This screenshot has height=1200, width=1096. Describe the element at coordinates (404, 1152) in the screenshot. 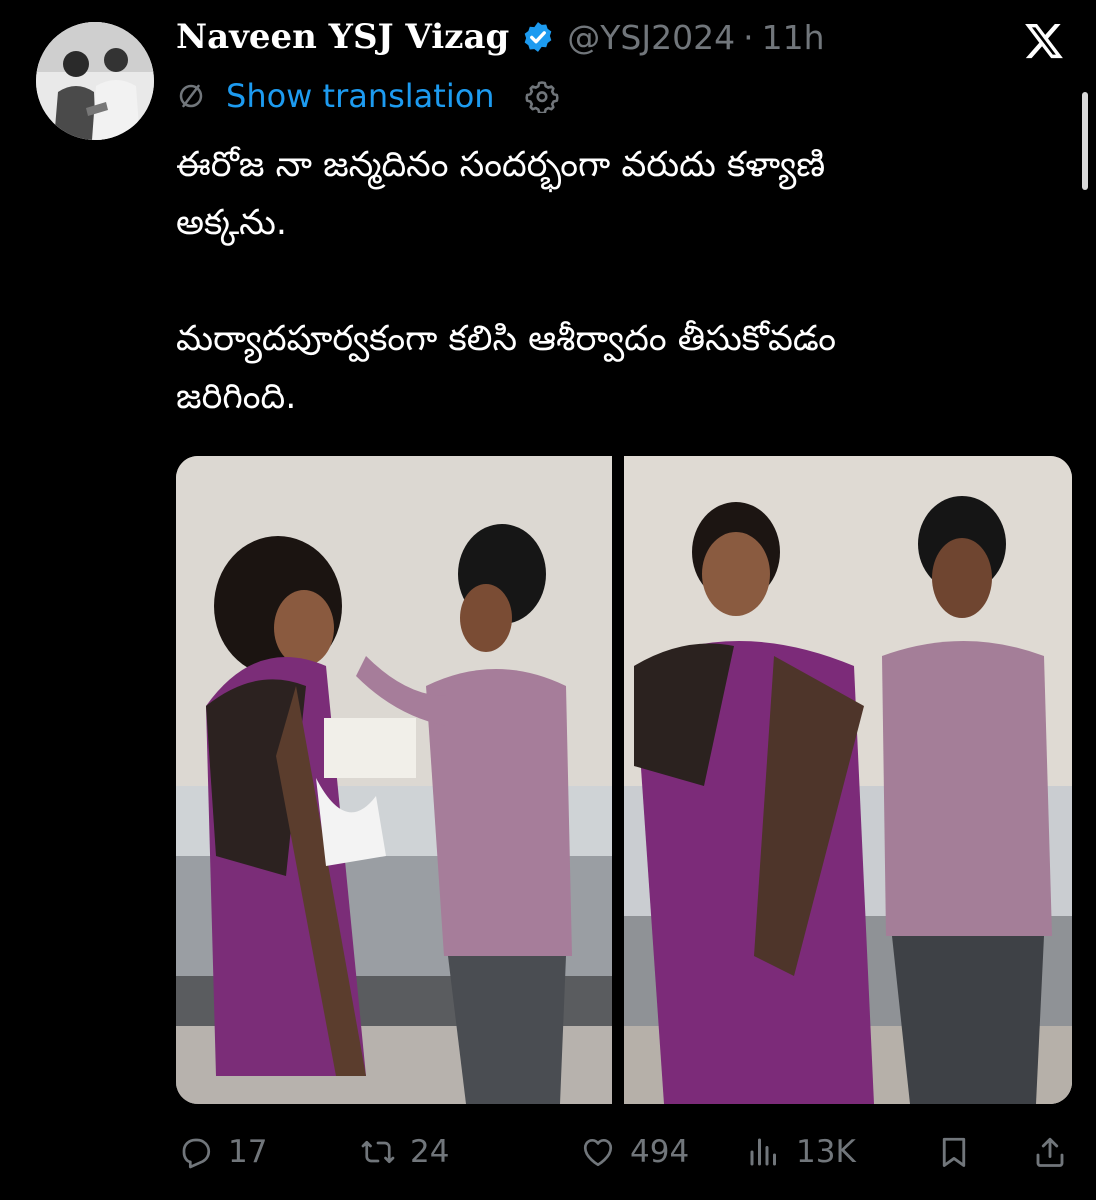

I see `repost-button: 24` at that location.